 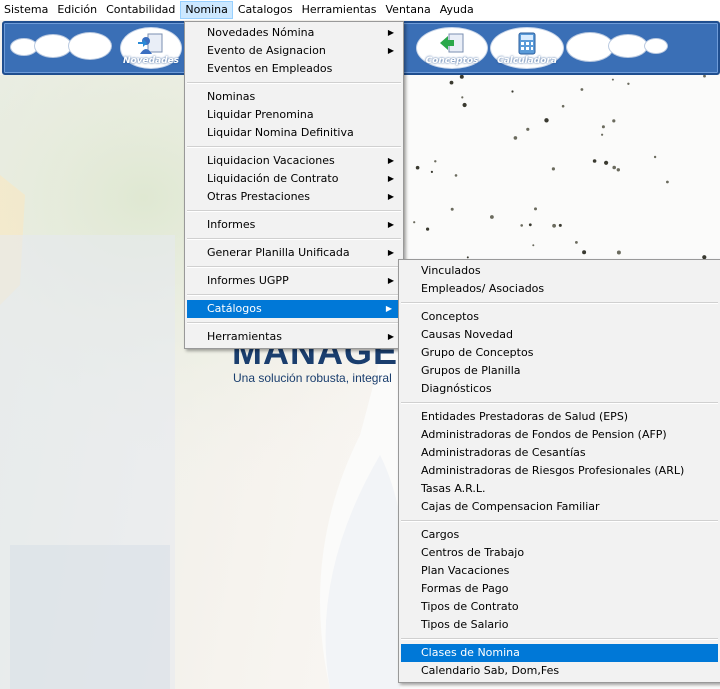 I want to click on menu-item-label: Administradoras de Cesantías, so click(x=503, y=452).